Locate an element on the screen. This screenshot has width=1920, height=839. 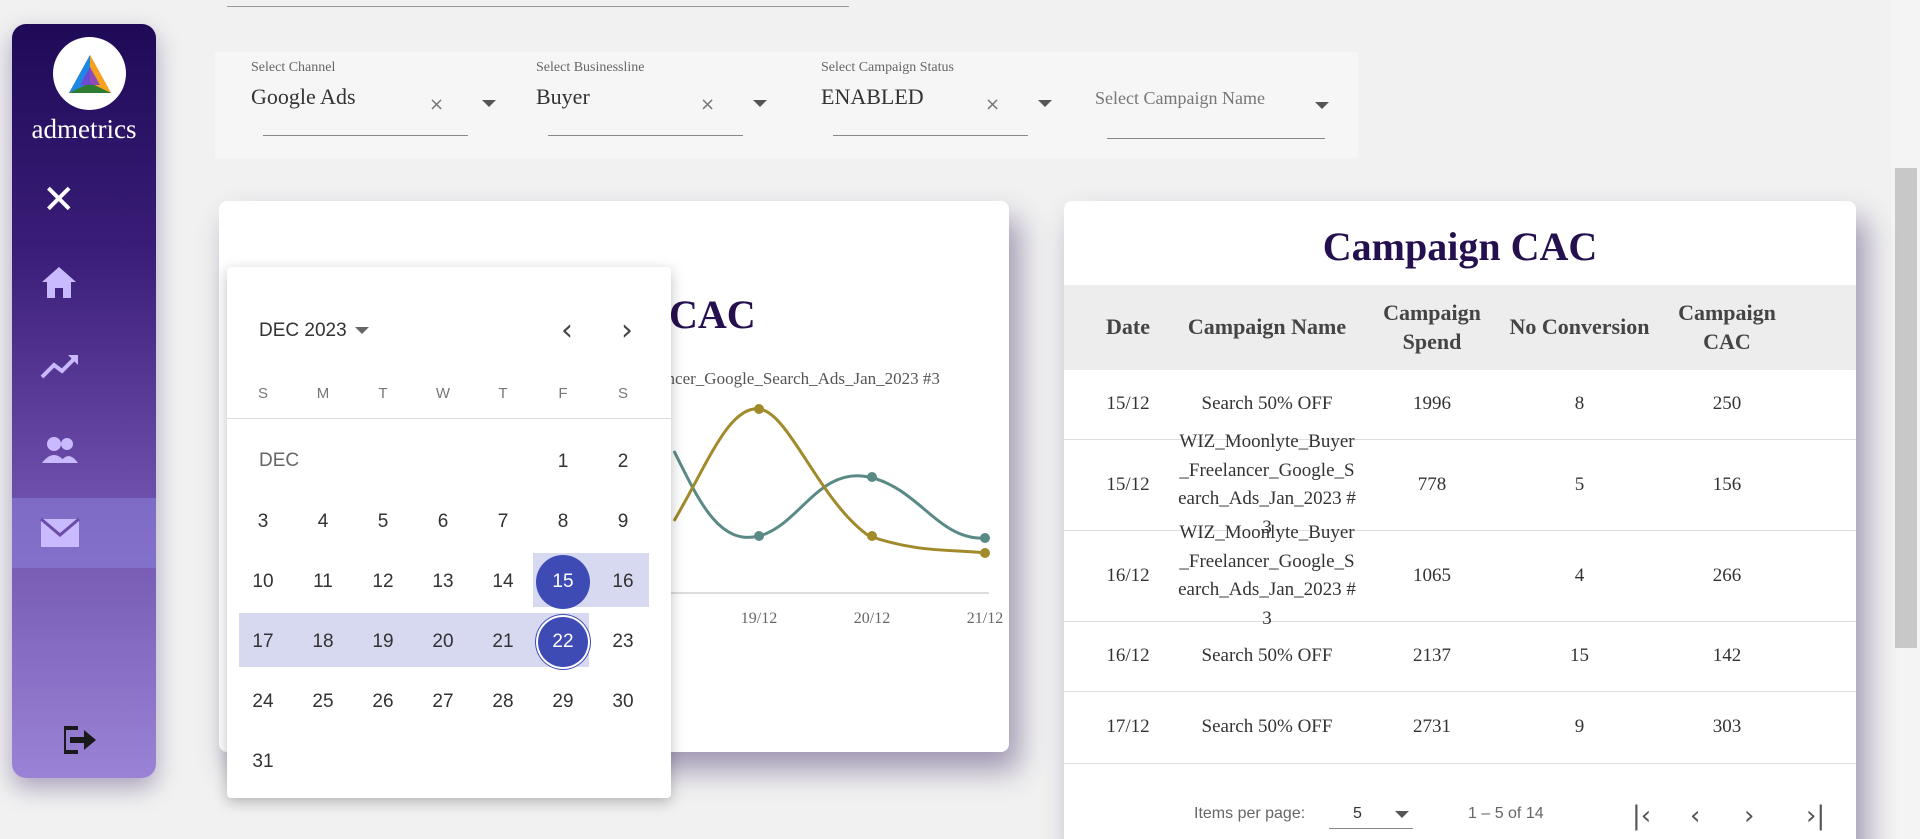
calendar-divider is located at coordinates (449, 418).